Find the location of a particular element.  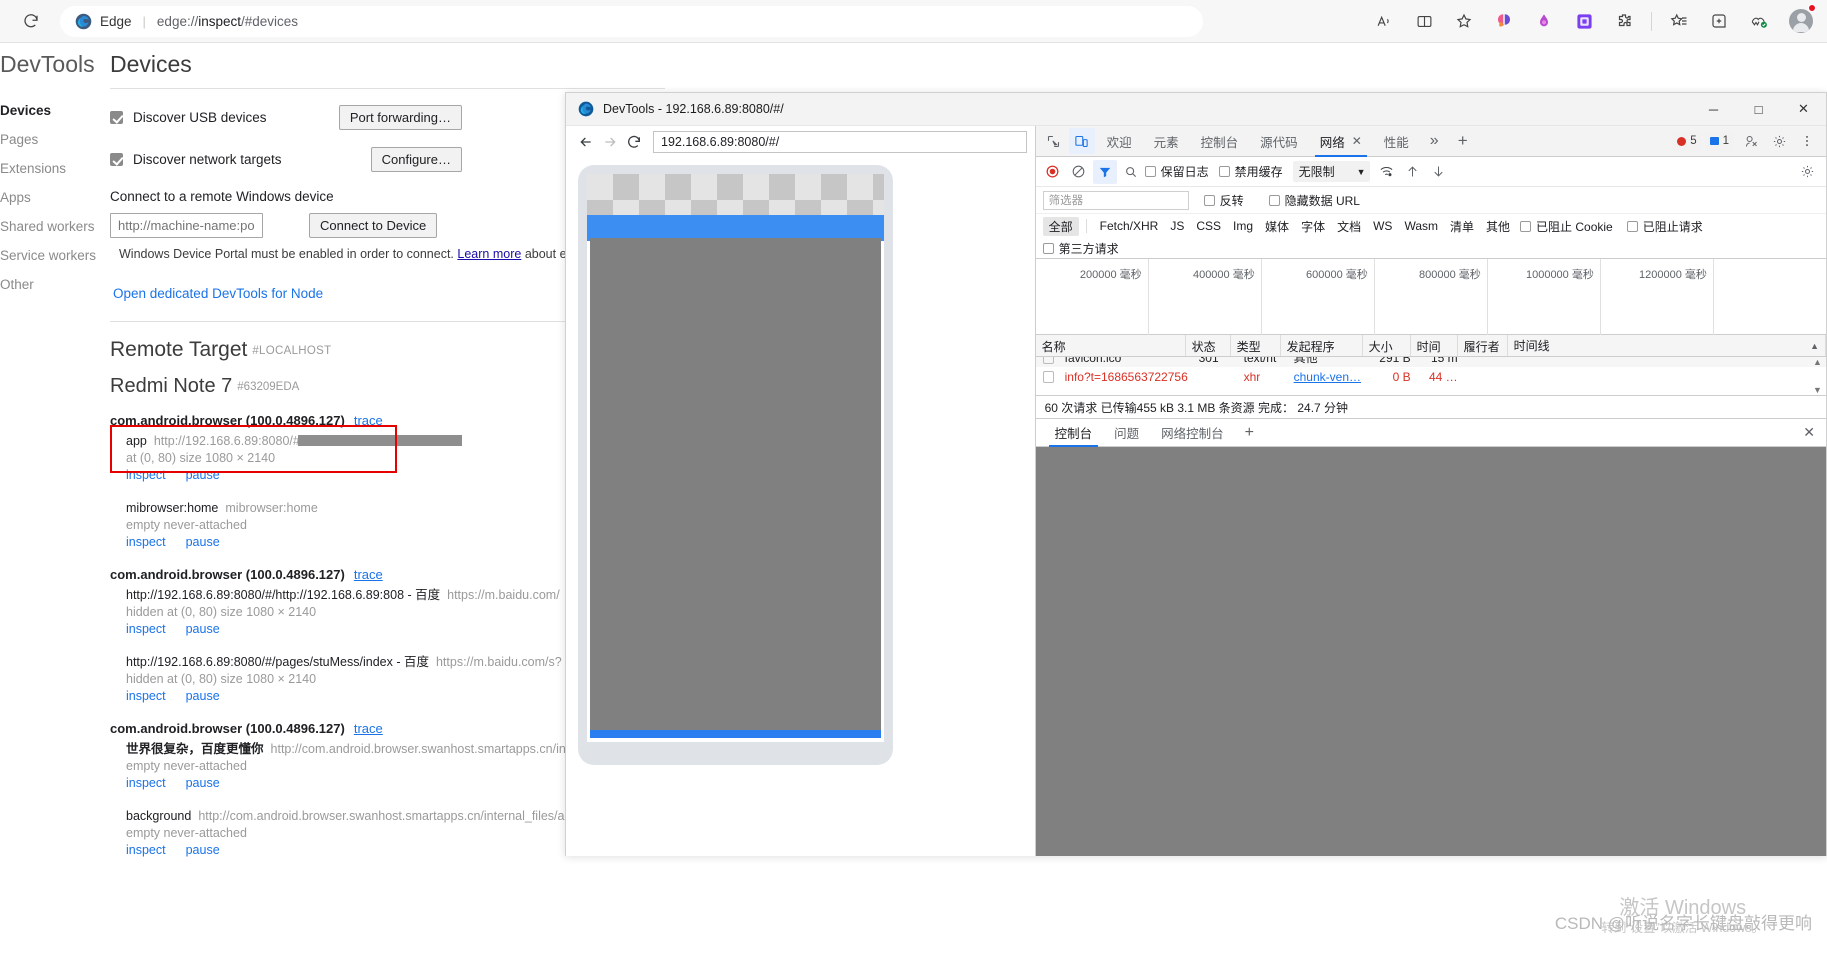

type-filter-fetch-xhr: Fetch/XHR is located at coordinates (1129, 226).